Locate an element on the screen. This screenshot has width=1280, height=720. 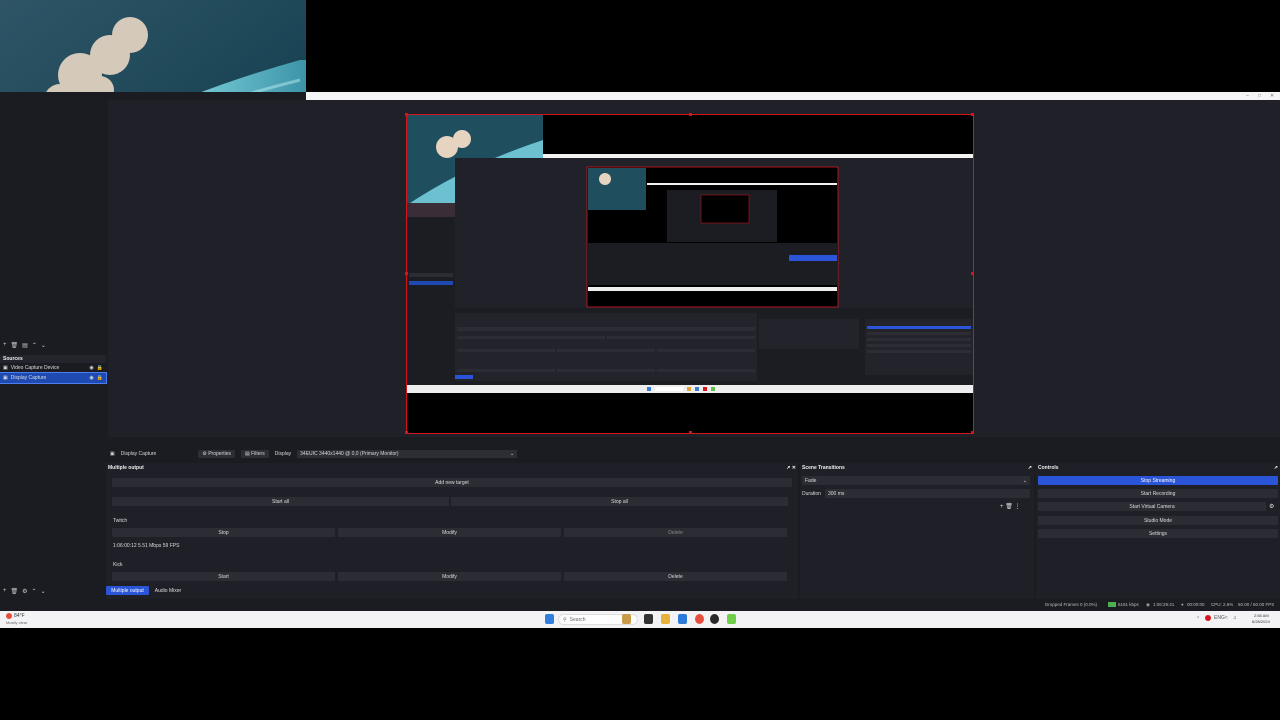
display-label: Display is located at coordinates (283, 453).